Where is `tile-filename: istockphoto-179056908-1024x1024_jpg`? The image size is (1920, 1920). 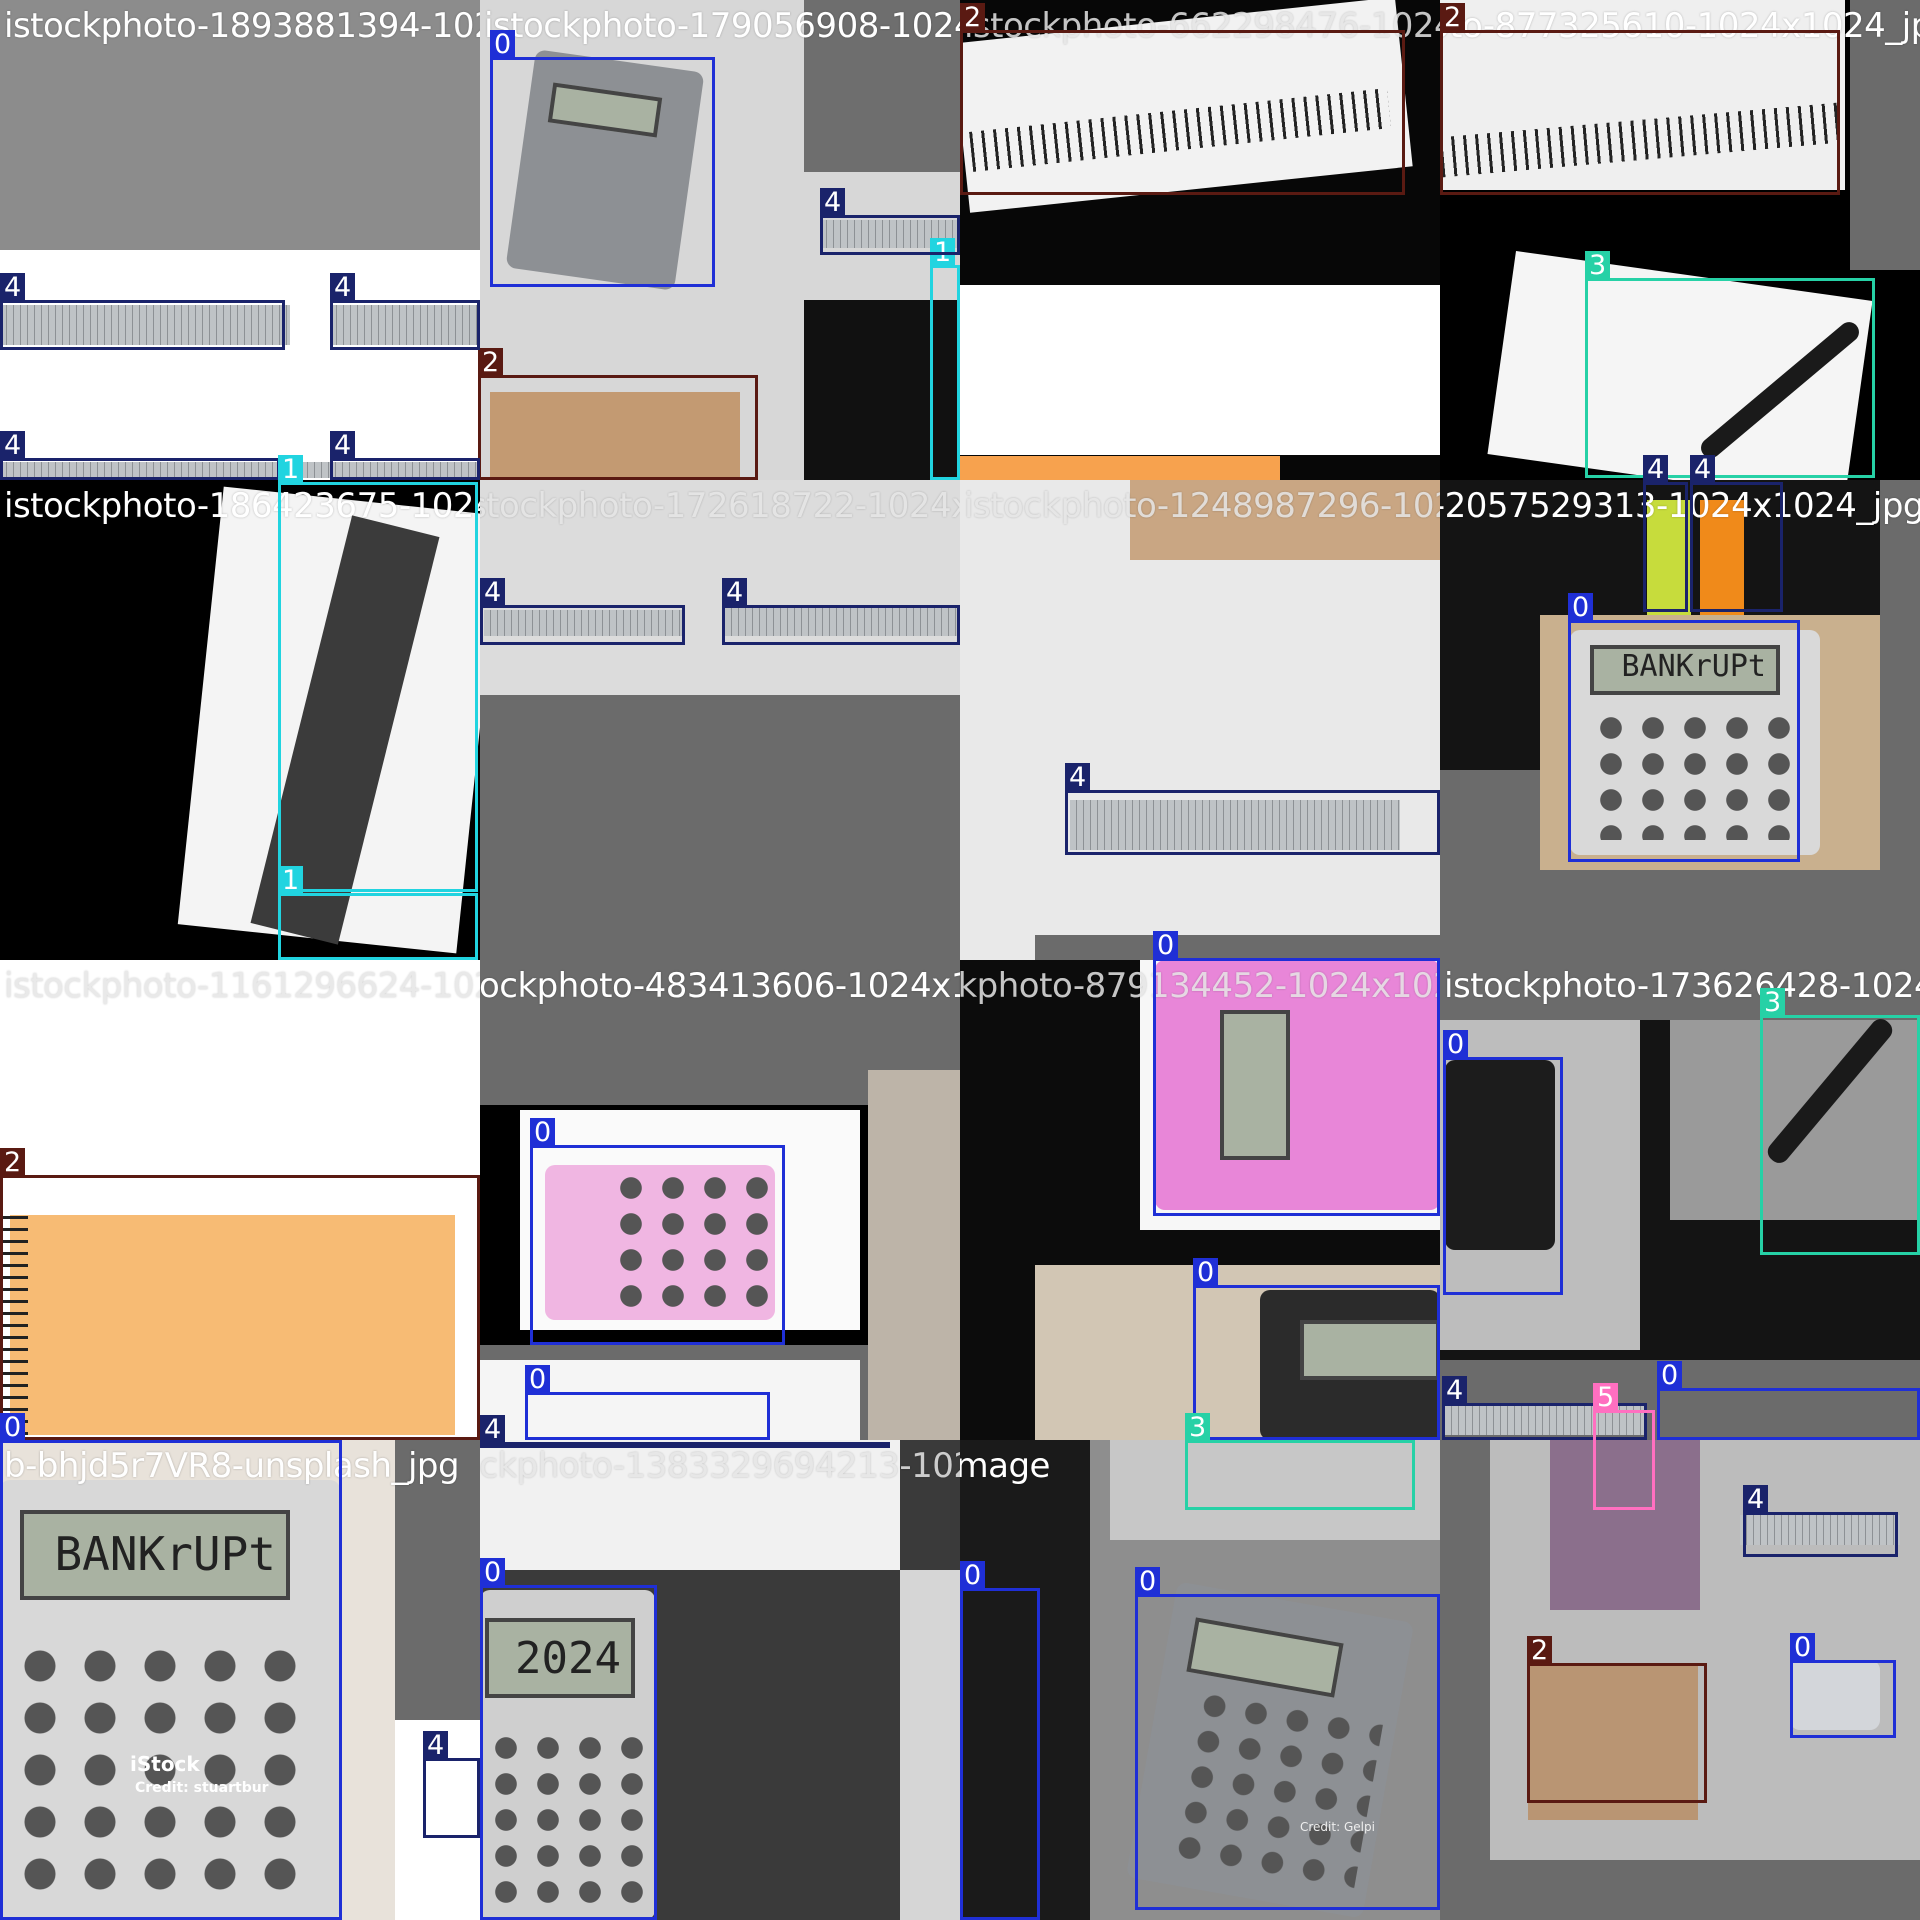 tile-filename: istockphoto-179056908-1024x1024_jpg is located at coordinates (722, 26).